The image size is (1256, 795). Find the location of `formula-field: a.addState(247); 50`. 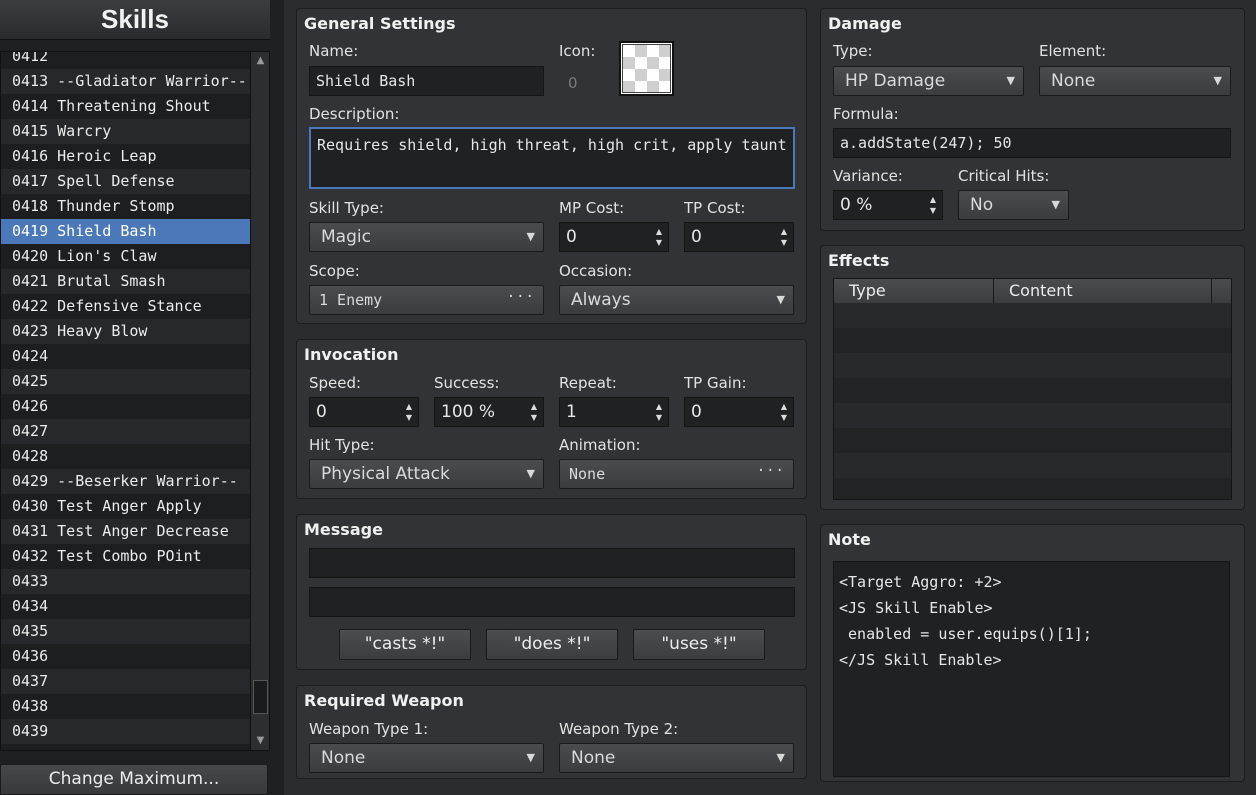

formula-field: a.addState(247); 50 is located at coordinates (1032, 143).